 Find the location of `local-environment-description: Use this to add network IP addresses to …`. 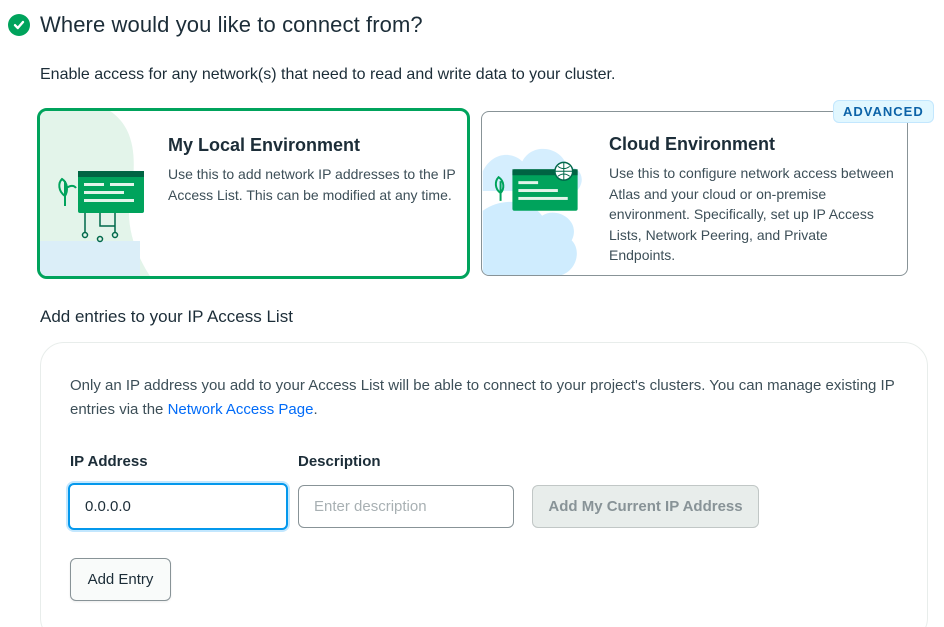

local-environment-description: Use this to add network IP addresses to … is located at coordinates (312, 184).